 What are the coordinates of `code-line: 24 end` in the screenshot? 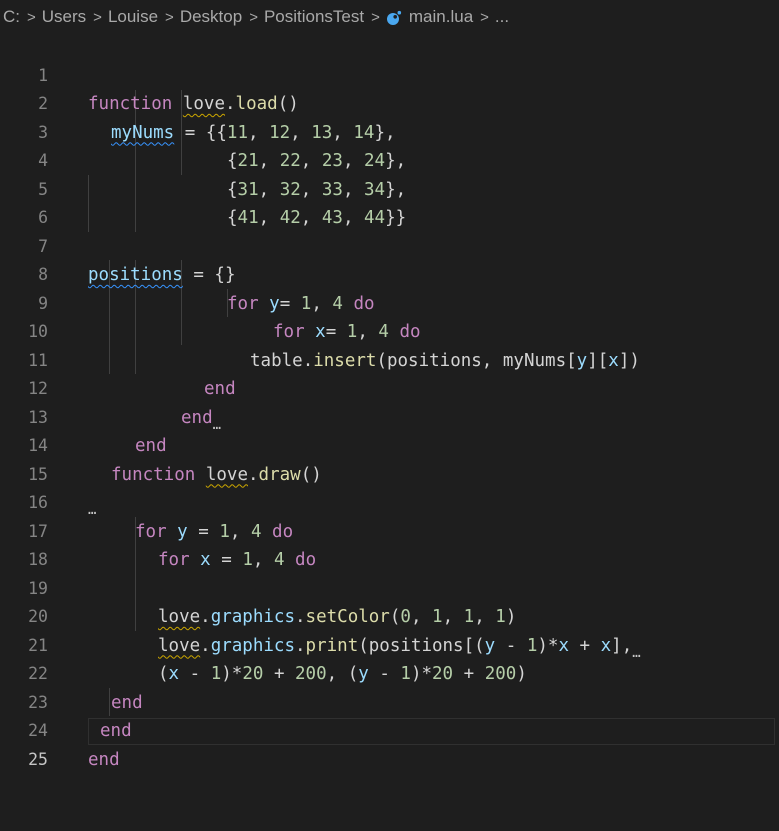 It's located at (389, 729).